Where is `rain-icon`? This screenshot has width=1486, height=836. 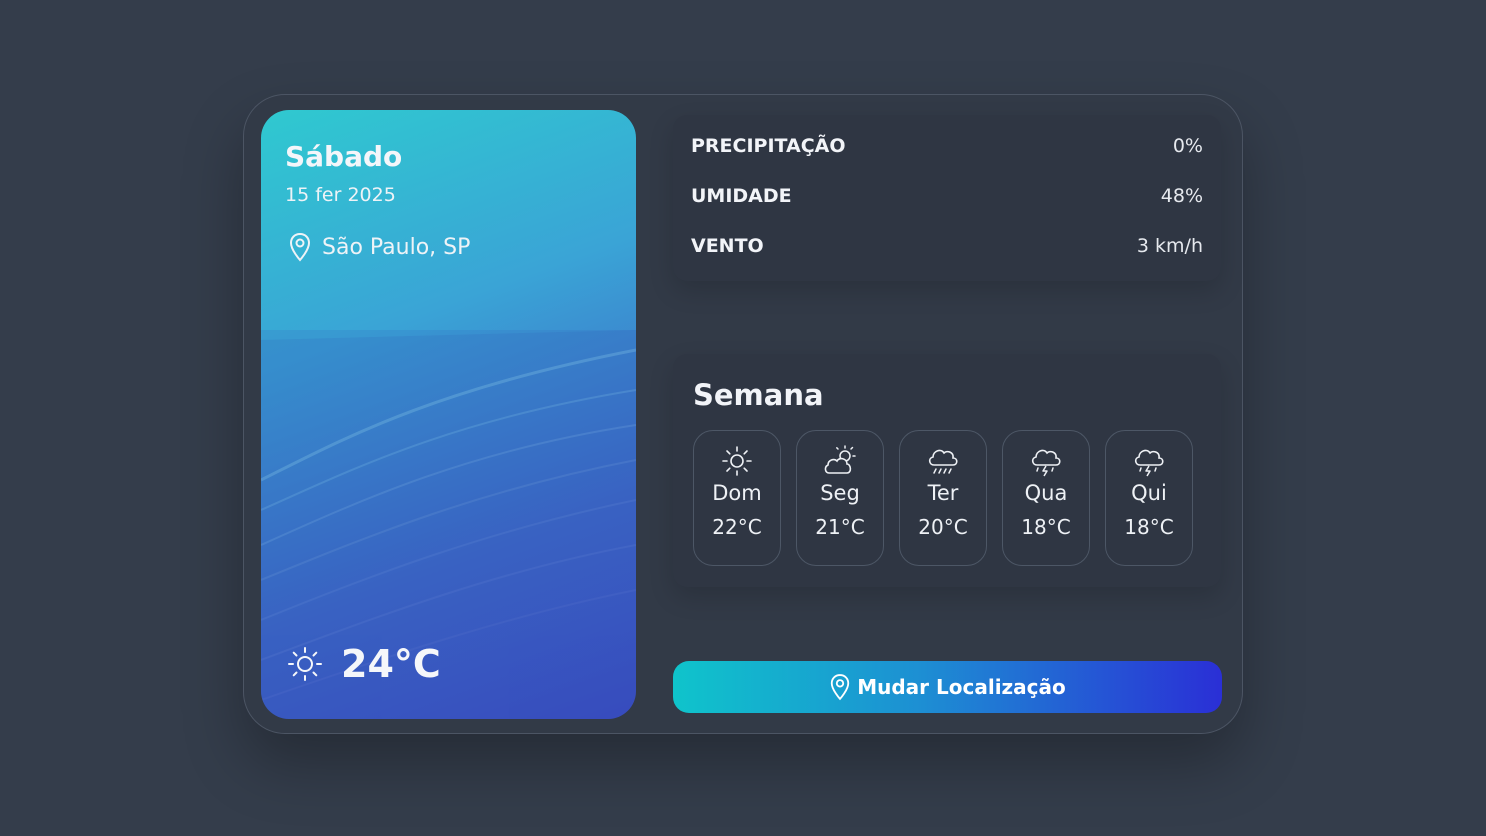
rain-icon is located at coordinates (943, 461).